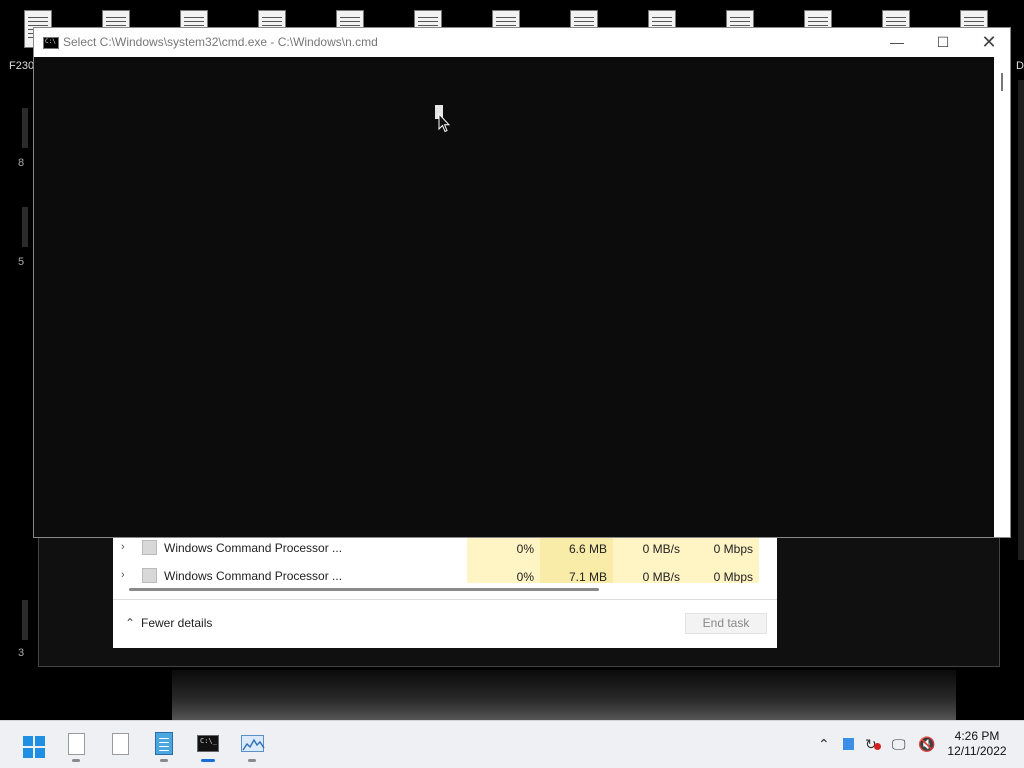 The image size is (1024, 768). What do you see at coordinates (444, 123) in the screenshot?
I see `mouse-pointer-icon` at bounding box center [444, 123].